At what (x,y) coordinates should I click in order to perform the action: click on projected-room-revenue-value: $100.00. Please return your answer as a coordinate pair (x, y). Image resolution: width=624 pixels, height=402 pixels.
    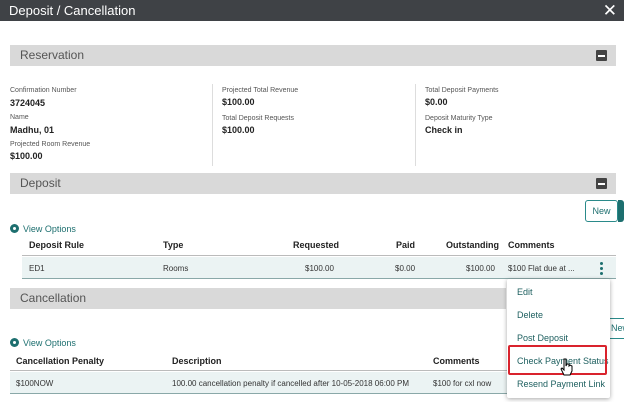
    Looking at the image, I should click on (26, 156).